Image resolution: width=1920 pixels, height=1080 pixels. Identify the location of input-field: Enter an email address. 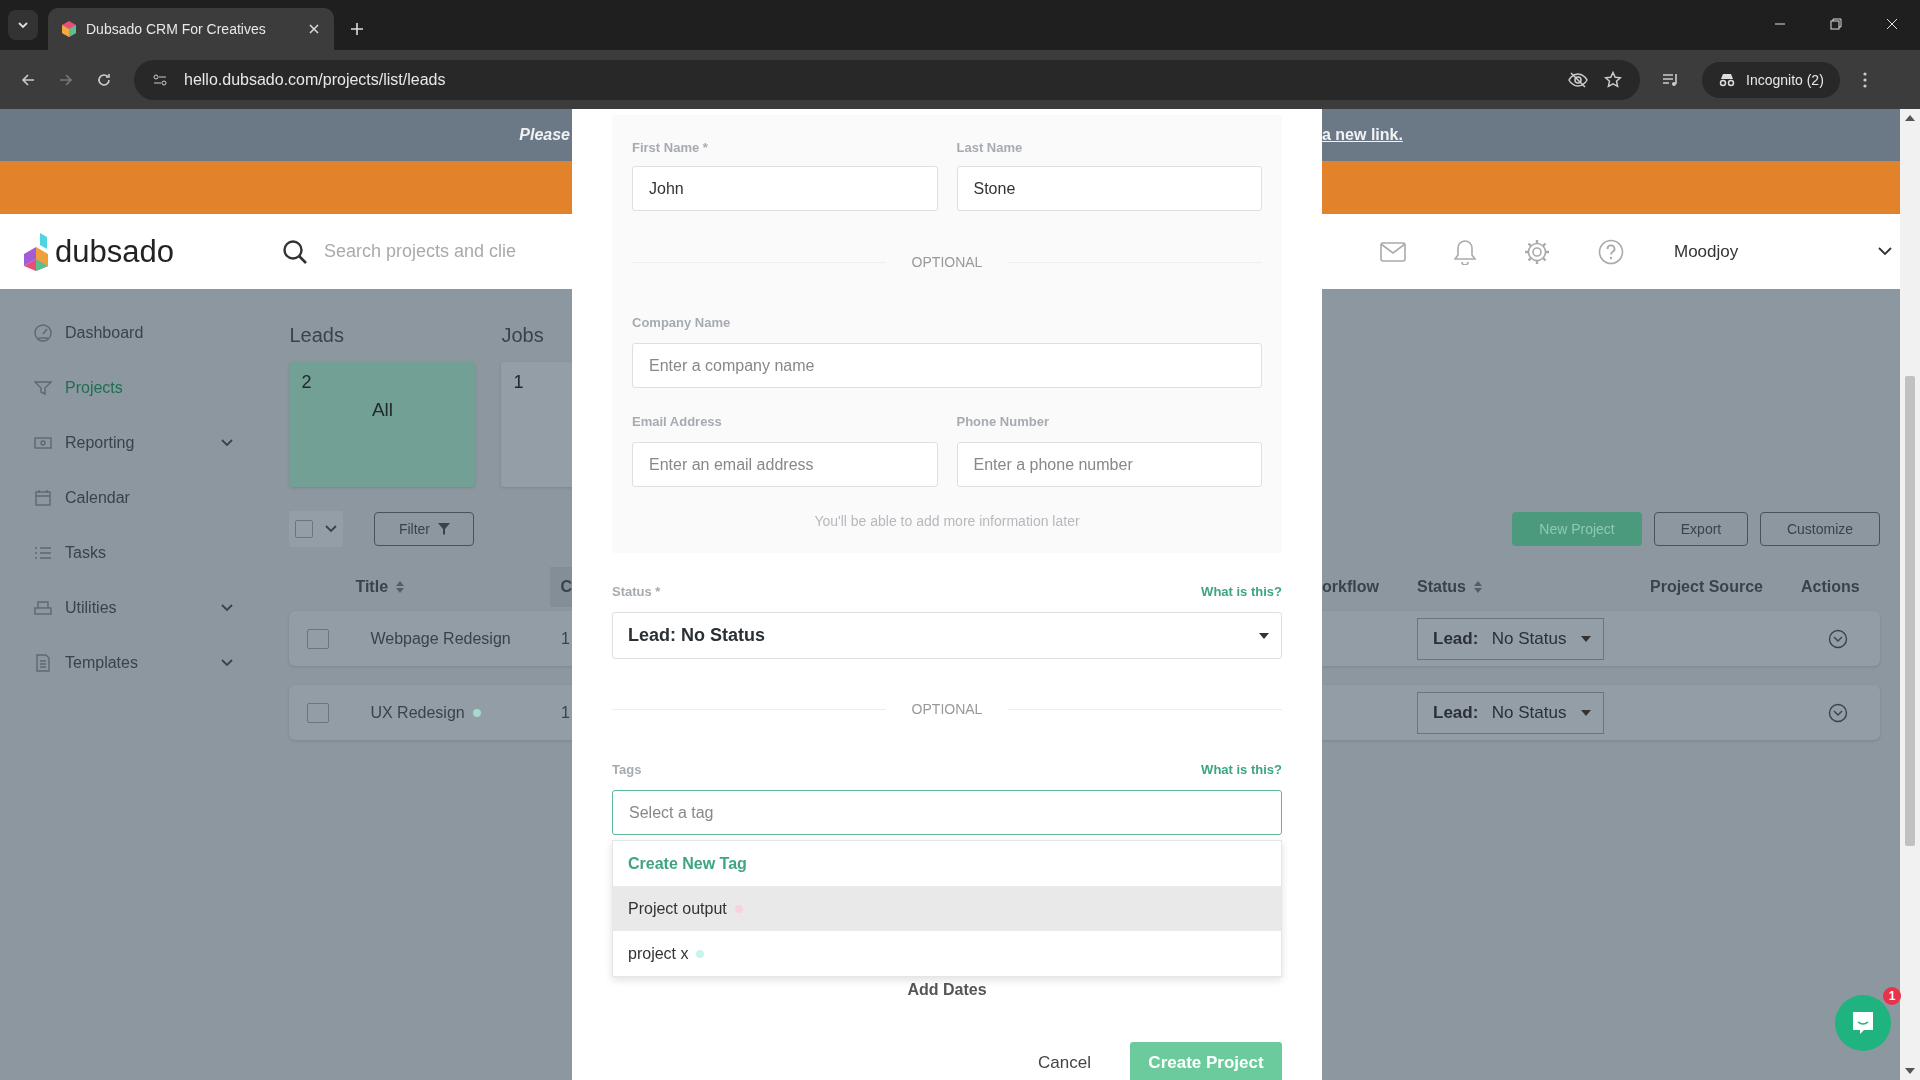
(785, 464).